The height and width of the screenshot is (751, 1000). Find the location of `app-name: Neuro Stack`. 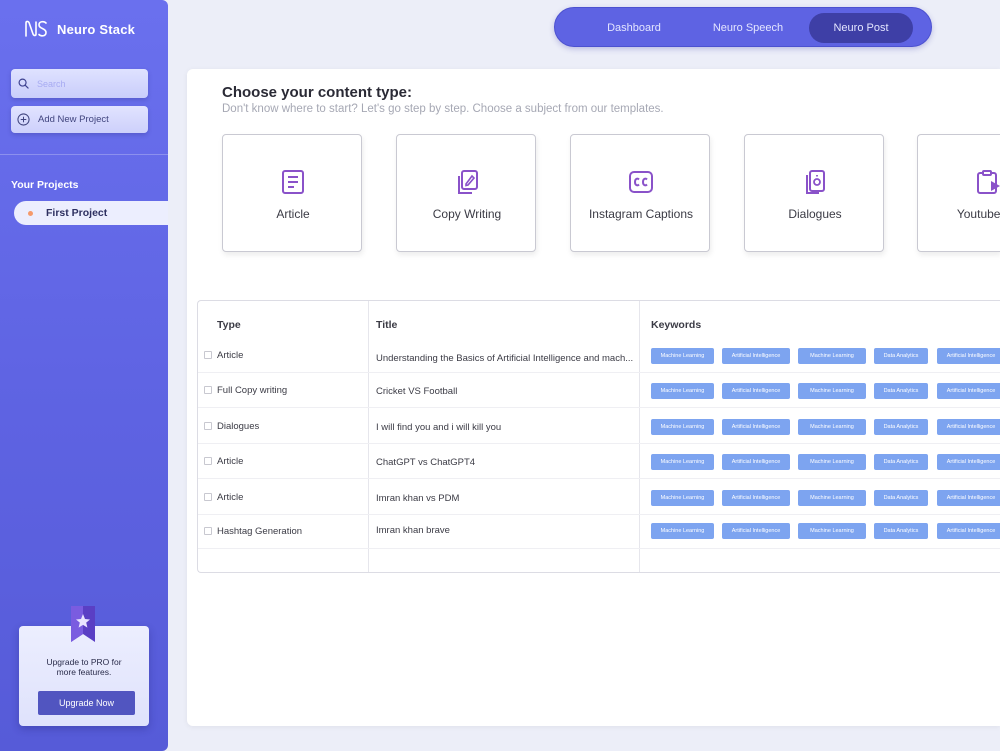

app-name: Neuro Stack is located at coordinates (96, 29).